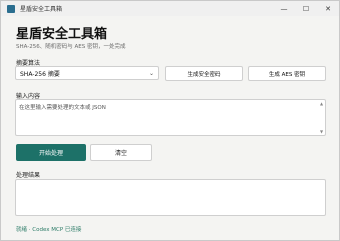  What do you see at coordinates (204, 73) in the screenshot?
I see `generate-password-button: 生成安全密码` at bounding box center [204, 73].